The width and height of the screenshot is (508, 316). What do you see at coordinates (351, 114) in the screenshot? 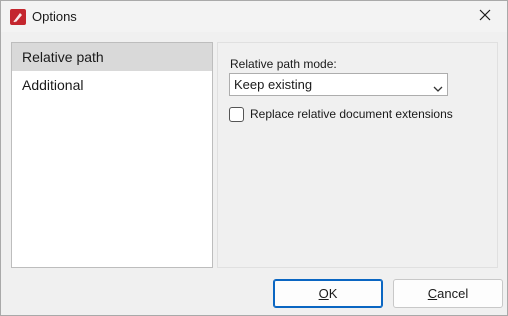
I see `replace-extensions-label: Replace relative document extensions` at bounding box center [351, 114].